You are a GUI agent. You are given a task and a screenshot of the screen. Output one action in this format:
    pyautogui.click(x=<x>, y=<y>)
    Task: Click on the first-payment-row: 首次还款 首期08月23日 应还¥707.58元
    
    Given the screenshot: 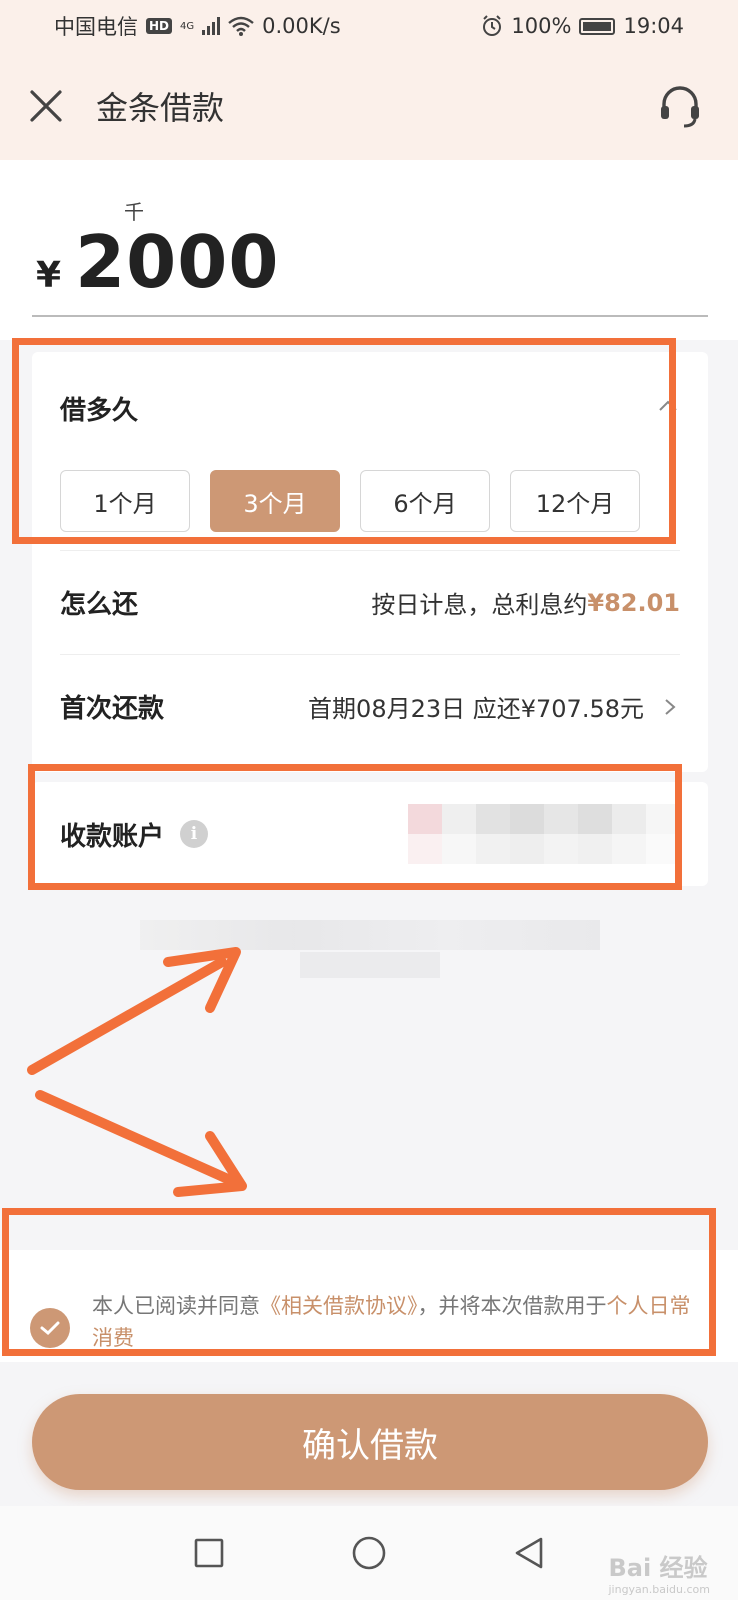 What is the action you would take?
    pyautogui.click(x=370, y=706)
    